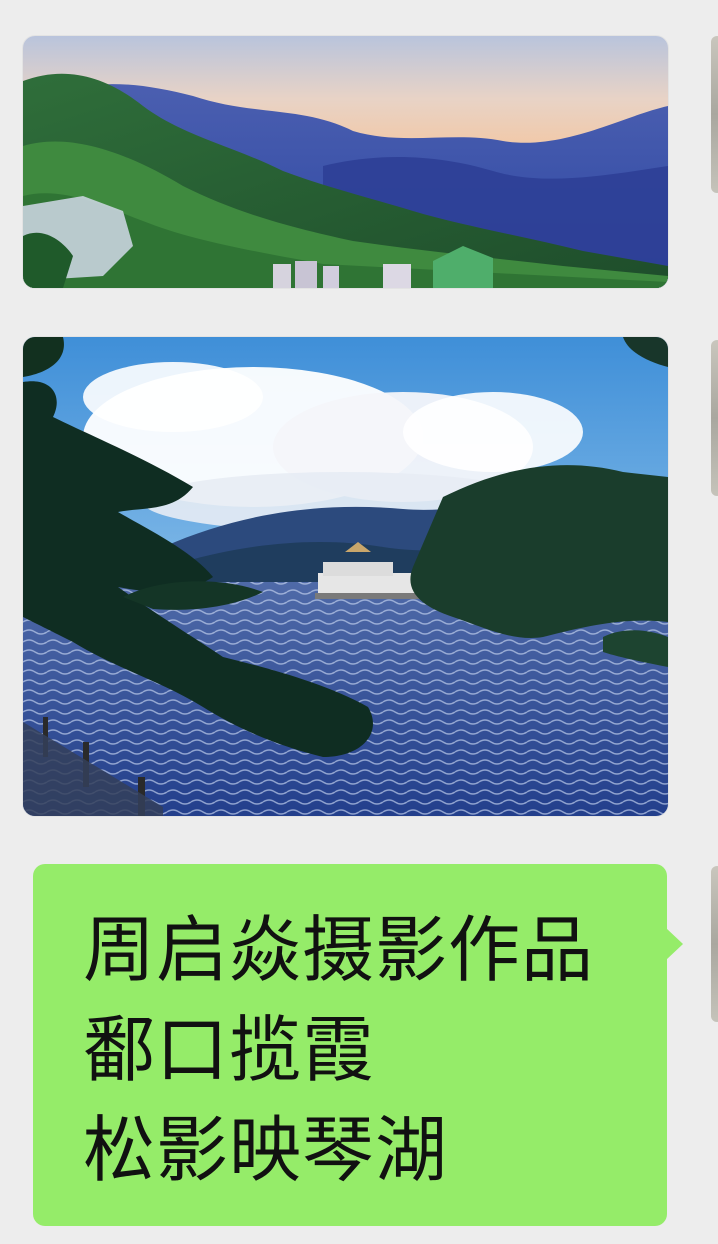 This screenshot has height=1244, width=718. I want to click on message-line-caption-2: 松影映琴湖, so click(266, 1150).